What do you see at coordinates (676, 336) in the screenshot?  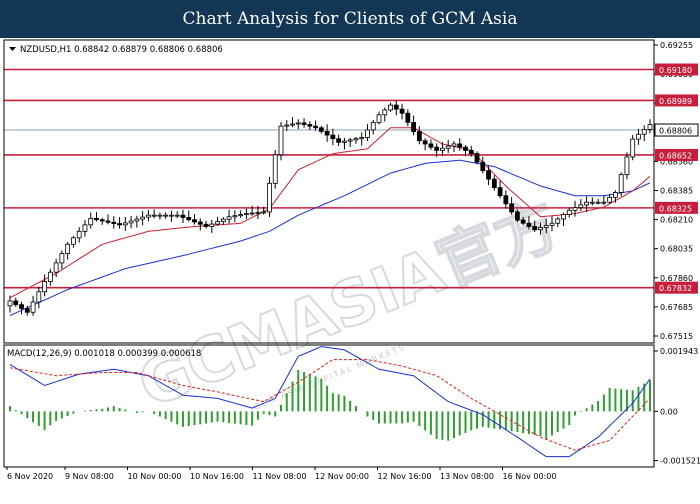 I see `y-tick-label: 0.67515` at bounding box center [676, 336].